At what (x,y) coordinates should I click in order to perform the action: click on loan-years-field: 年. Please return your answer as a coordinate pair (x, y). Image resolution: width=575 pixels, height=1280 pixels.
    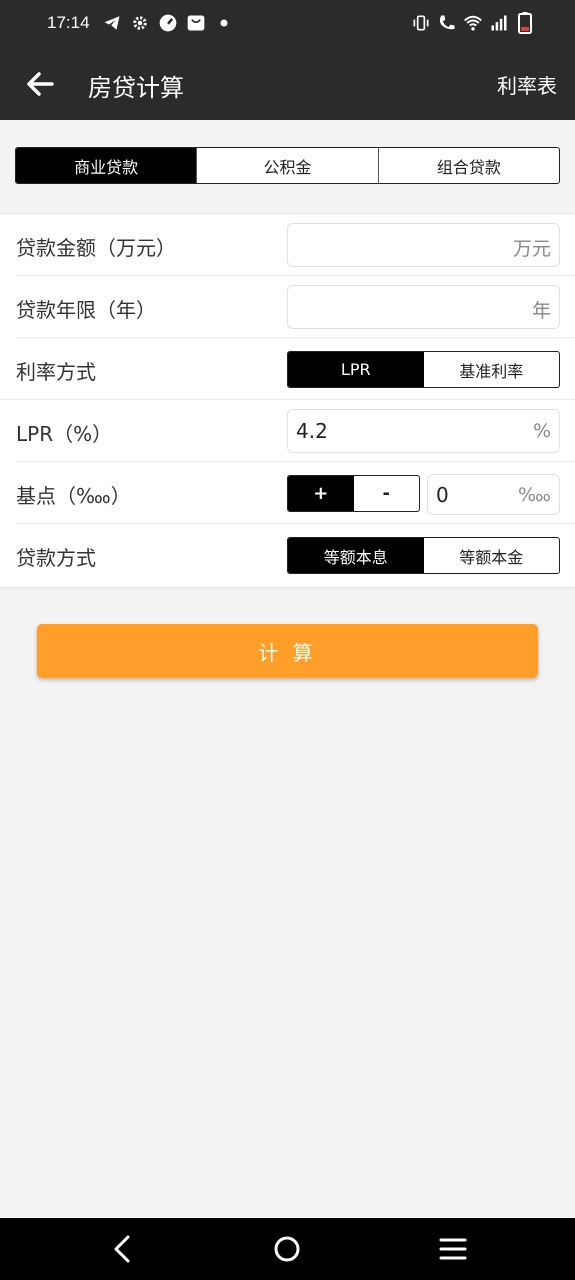
    Looking at the image, I should click on (423, 307).